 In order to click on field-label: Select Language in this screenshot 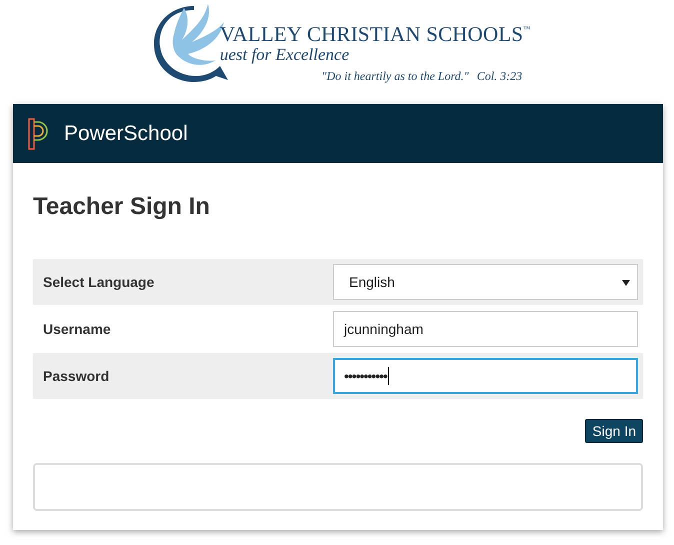, I will do `click(99, 282)`.